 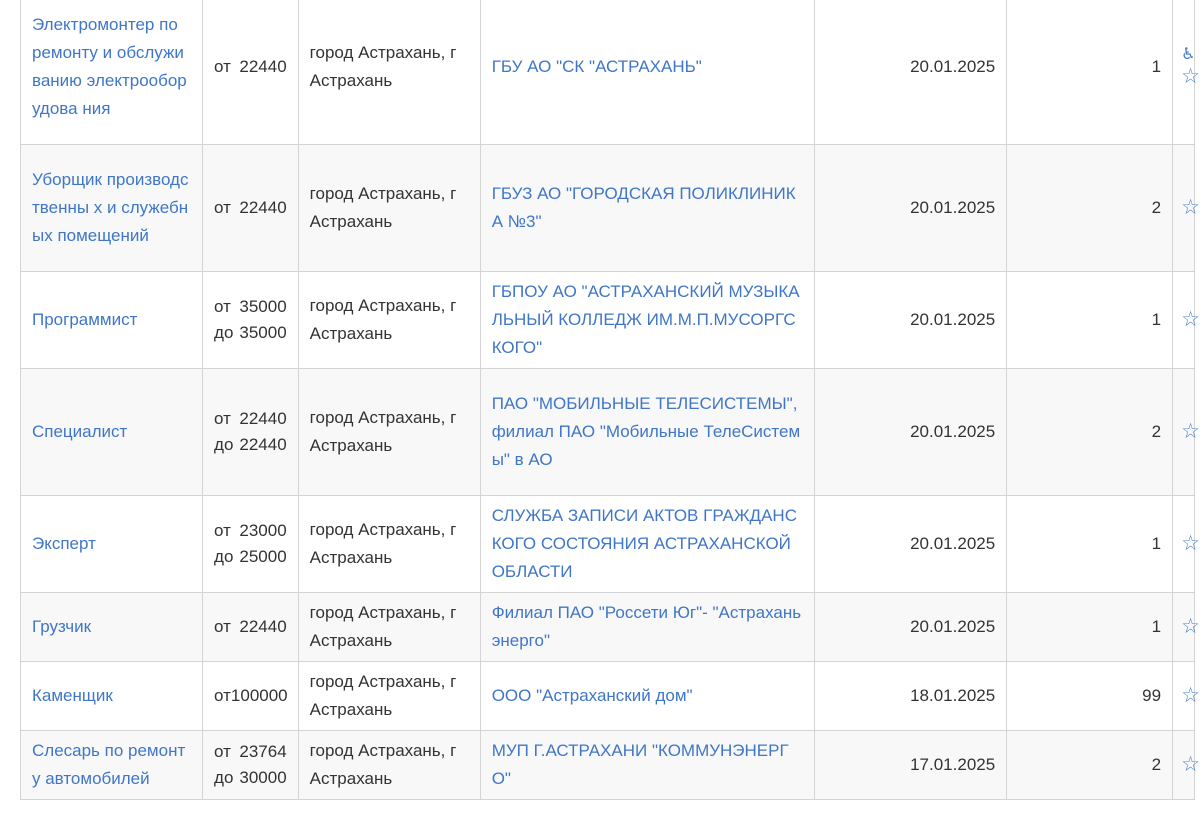 I want to click on salary-to-value: 22440, so click(x=263, y=444).